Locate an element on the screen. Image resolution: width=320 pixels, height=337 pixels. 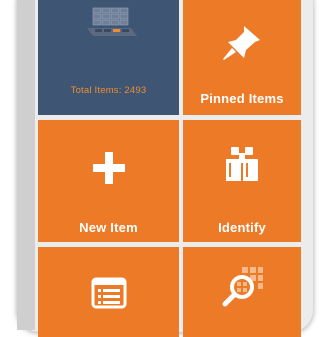
plus-icon is located at coordinates (108, 168).